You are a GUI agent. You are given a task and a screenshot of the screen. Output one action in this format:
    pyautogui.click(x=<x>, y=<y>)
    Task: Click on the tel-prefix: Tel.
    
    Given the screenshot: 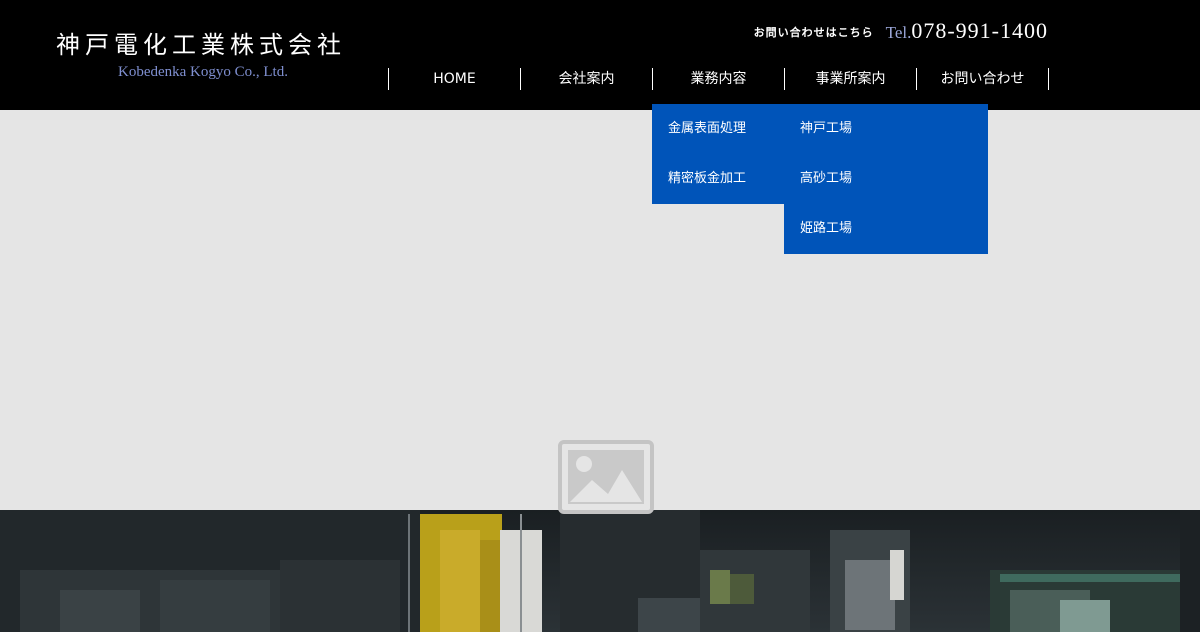 What is the action you would take?
    pyautogui.click(x=898, y=32)
    